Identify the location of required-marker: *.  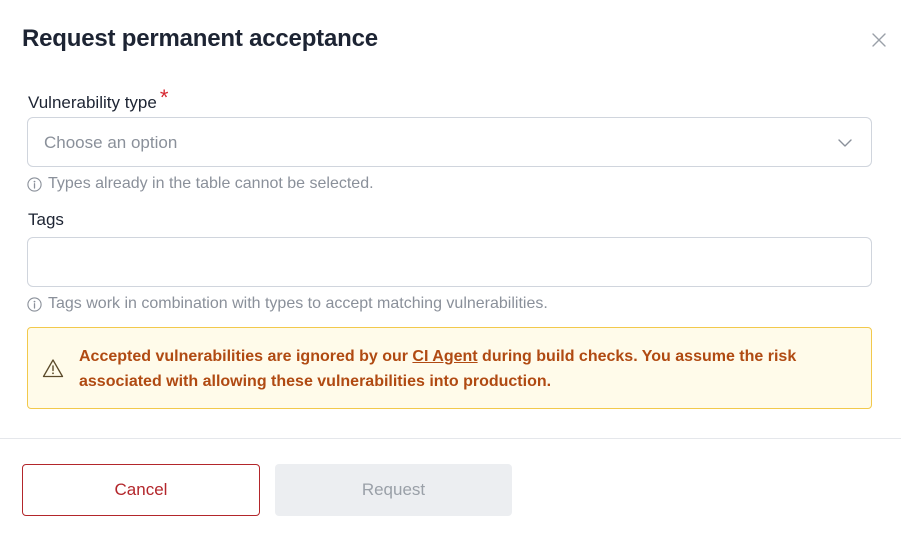
(164, 97).